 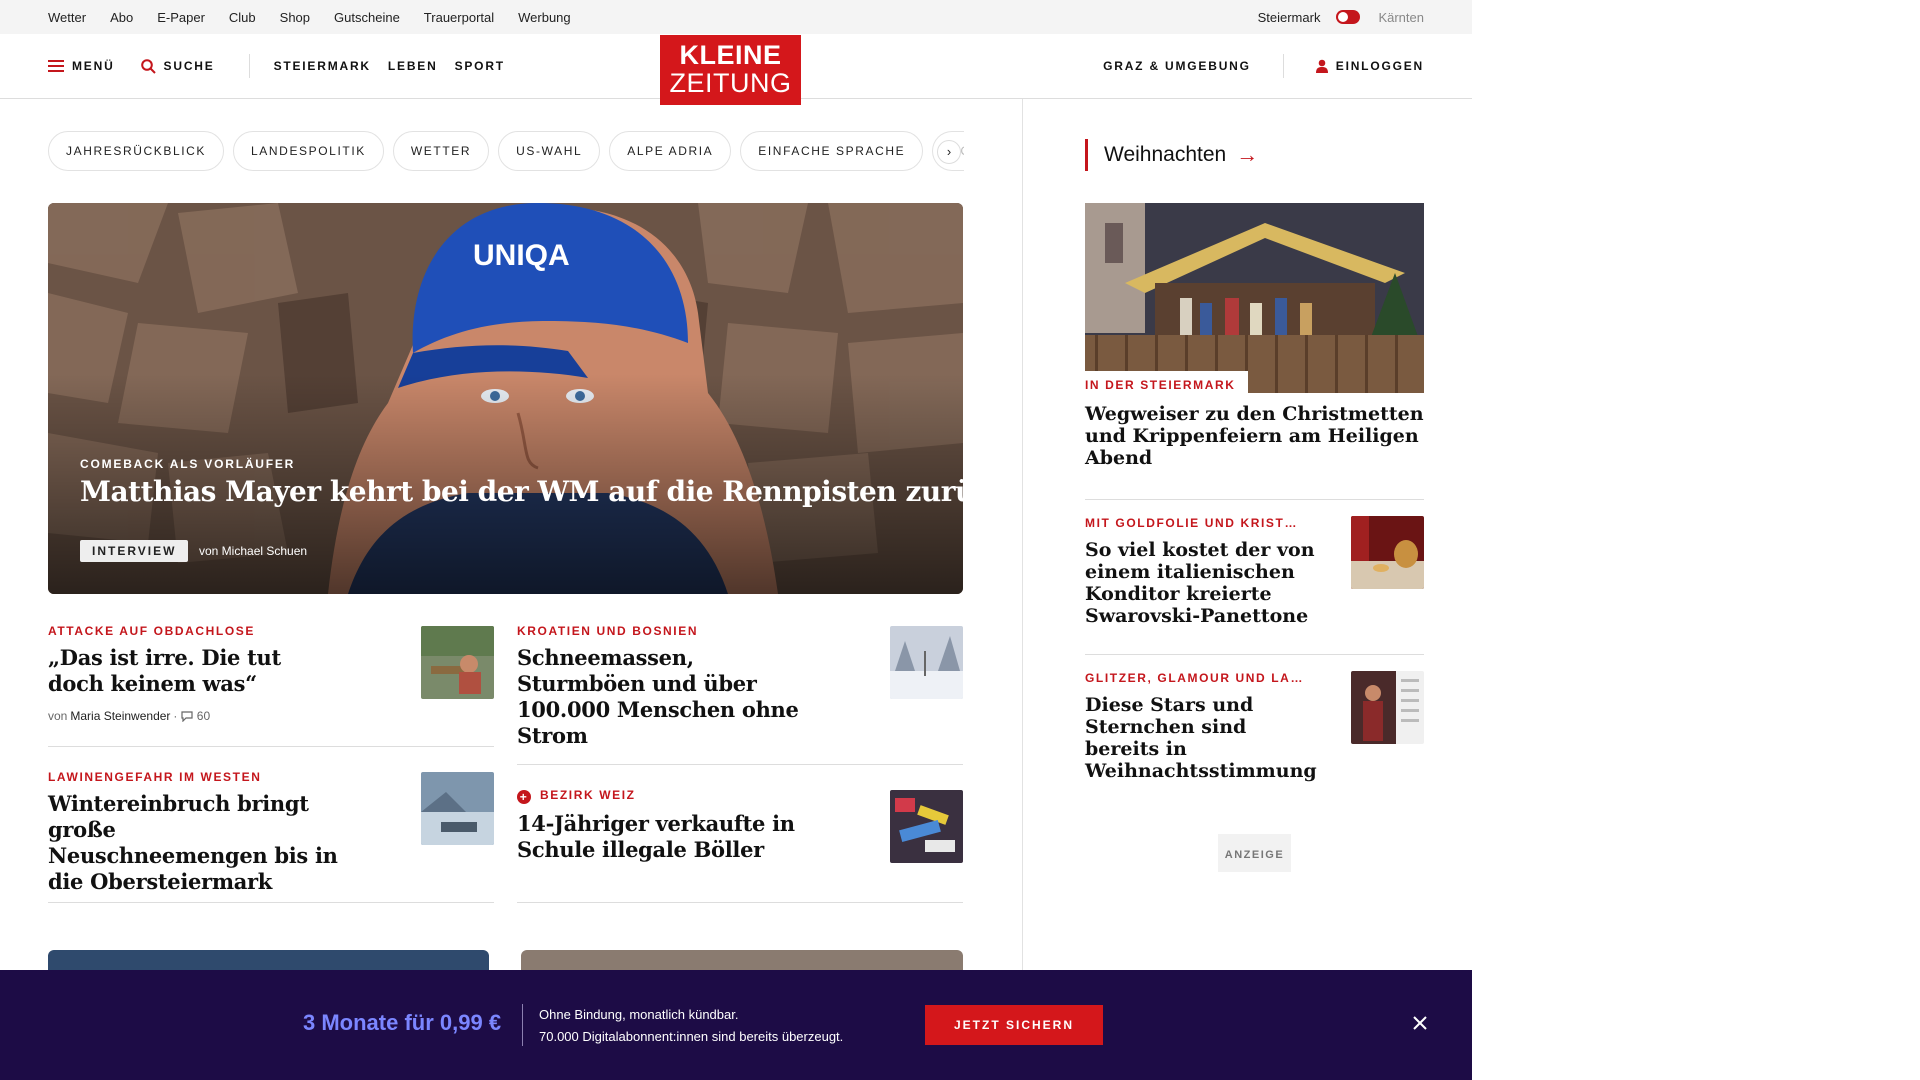 What do you see at coordinates (322, 66) in the screenshot?
I see `nav-steiermark: STEIERMARK` at bounding box center [322, 66].